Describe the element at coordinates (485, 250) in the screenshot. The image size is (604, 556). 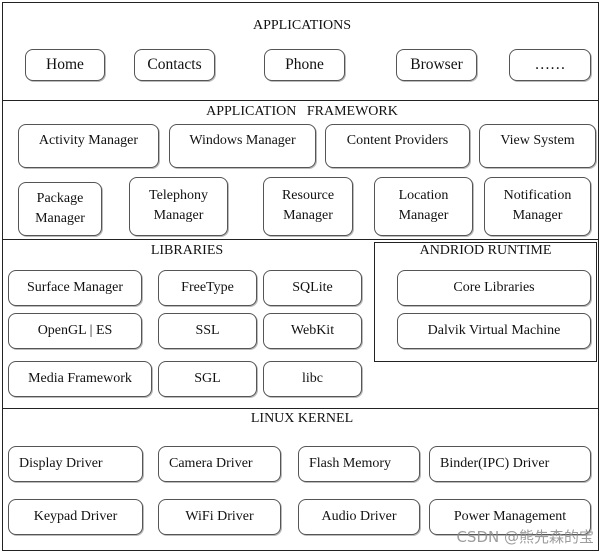
I see `runtime-title: ANDRIOD RUNTIME` at that location.